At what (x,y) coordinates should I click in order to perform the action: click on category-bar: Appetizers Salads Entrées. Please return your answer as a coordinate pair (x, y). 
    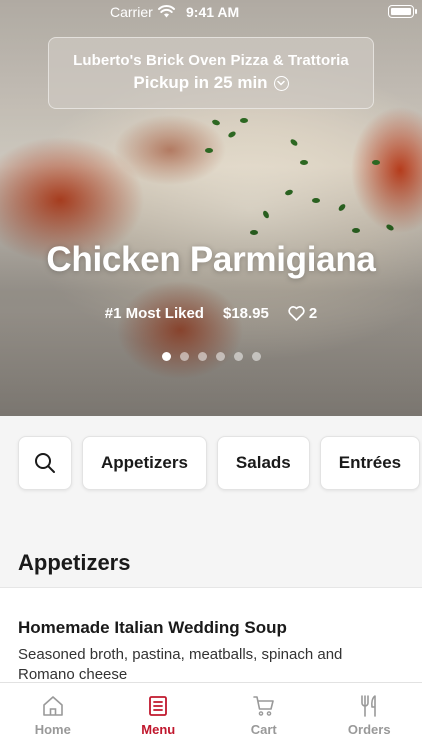
    Looking at the image, I should click on (219, 463).